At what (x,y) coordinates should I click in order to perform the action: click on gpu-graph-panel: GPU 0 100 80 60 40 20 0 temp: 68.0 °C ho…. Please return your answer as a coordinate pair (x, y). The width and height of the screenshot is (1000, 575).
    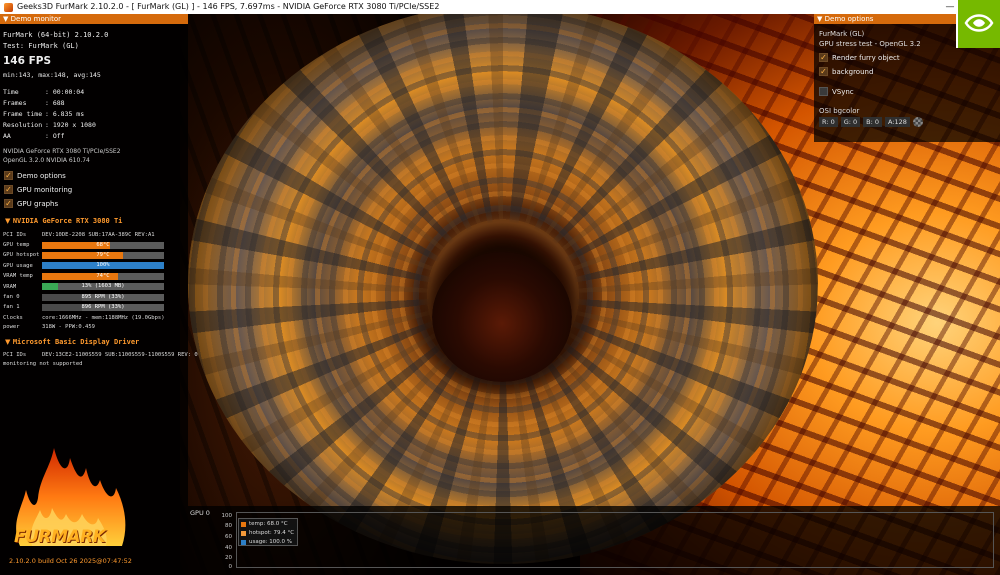
    Looking at the image, I should click on (594, 540).